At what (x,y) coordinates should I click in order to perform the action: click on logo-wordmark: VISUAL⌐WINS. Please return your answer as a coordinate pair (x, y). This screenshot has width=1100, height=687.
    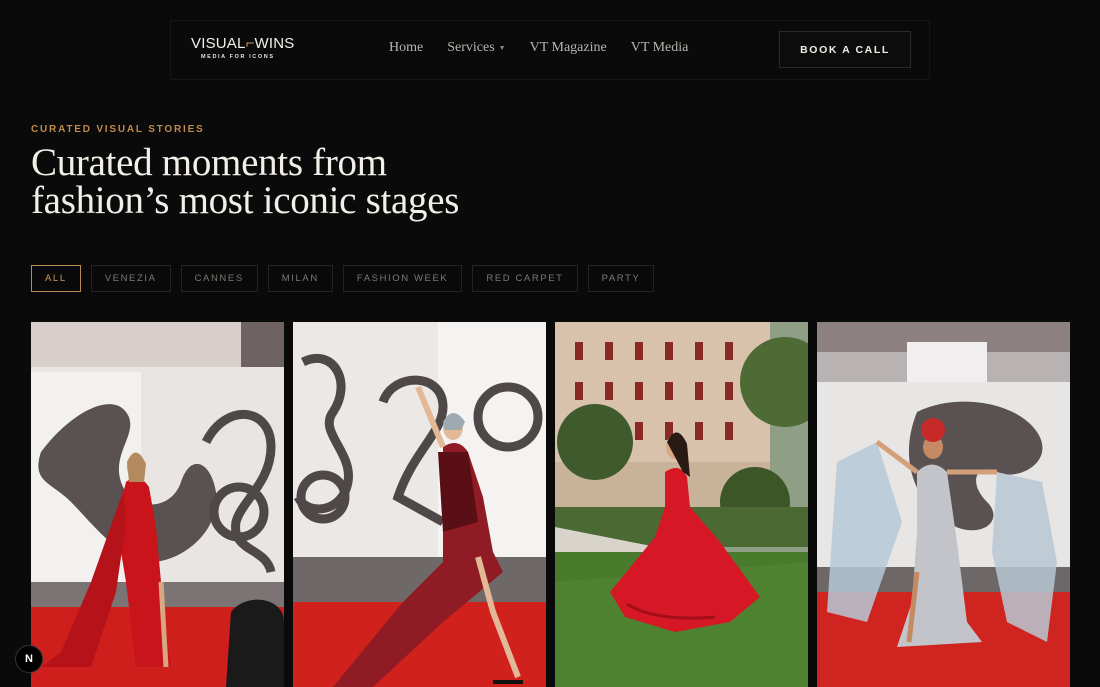
    Looking at the image, I should click on (242, 43).